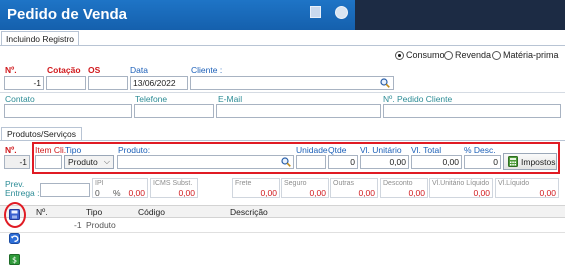  Describe the element at coordinates (282, 232) in the screenshot. I see `grid-row-divider` at that location.